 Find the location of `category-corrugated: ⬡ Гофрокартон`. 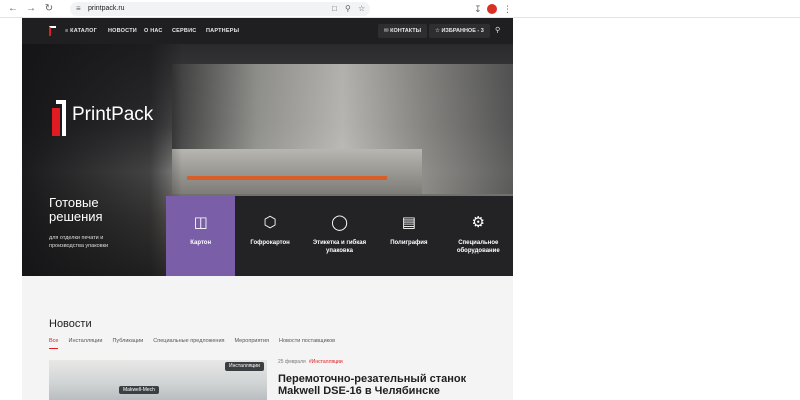

category-corrugated: ⬡ Гофрокартон is located at coordinates (270, 236).